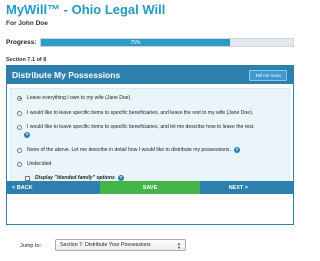  I want to click on navigation-bar: < BACK SAVE NEXT >, so click(150, 187).